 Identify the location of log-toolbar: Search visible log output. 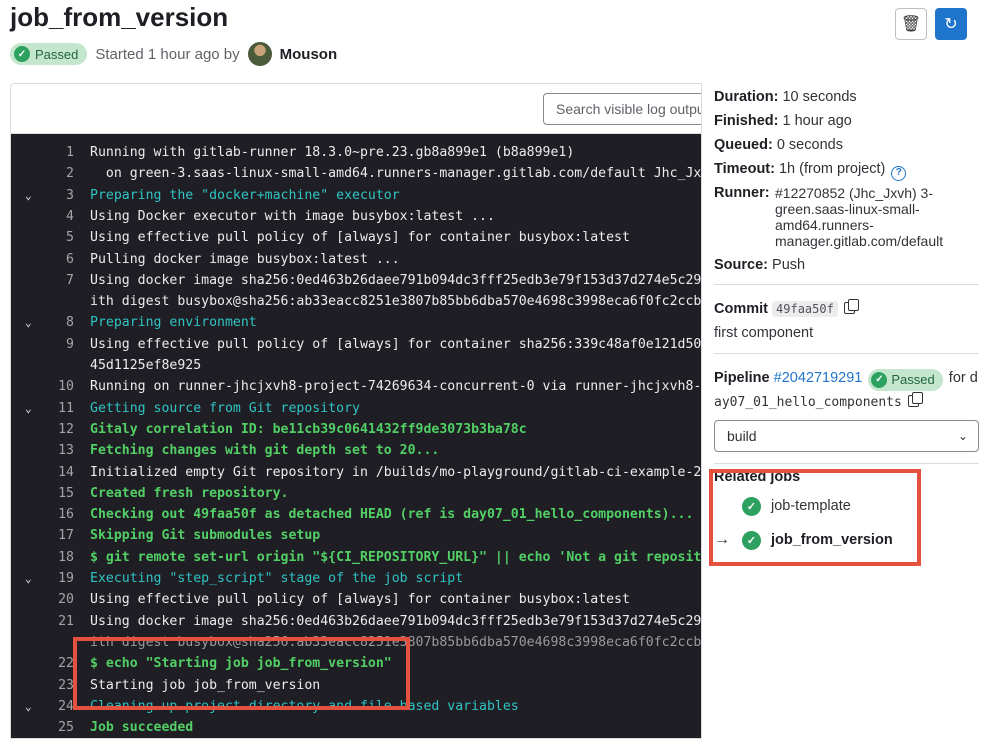
(356, 109).